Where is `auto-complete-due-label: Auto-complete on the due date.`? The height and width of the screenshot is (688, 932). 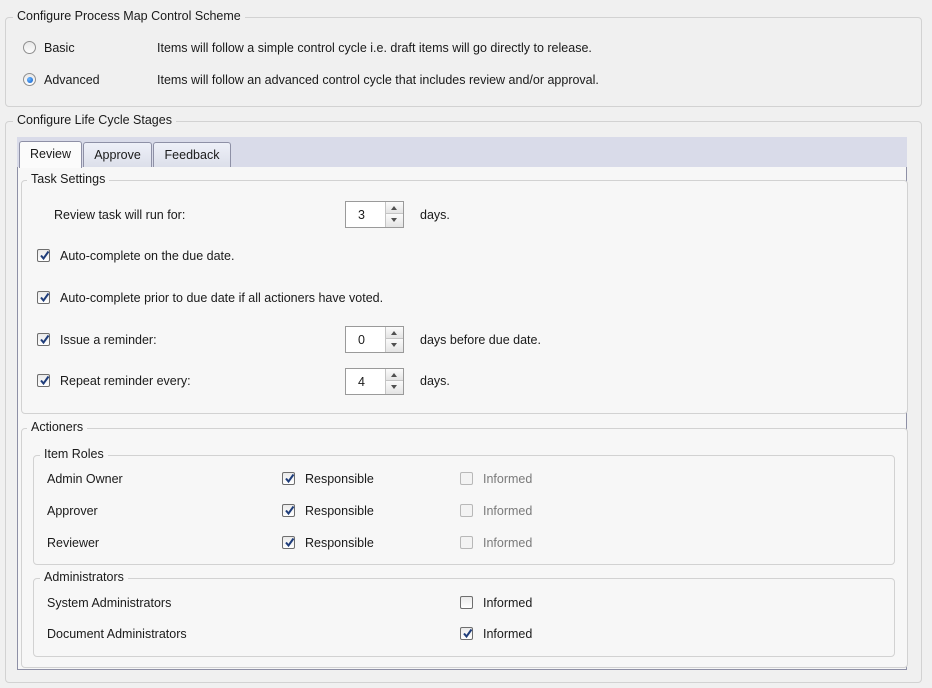
auto-complete-due-label: Auto-complete on the due date. is located at coordinates (147, 256).